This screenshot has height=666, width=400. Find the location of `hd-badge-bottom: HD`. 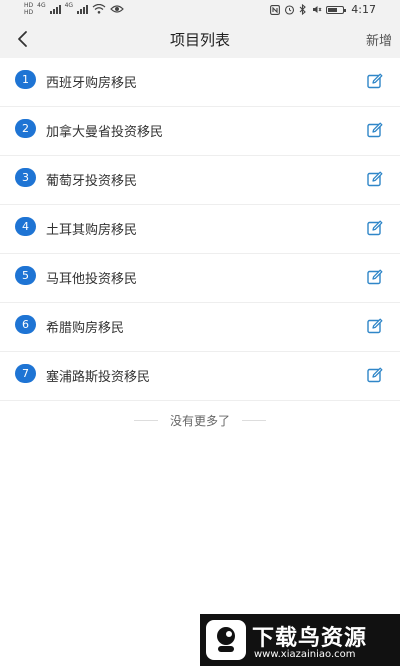

hd-badge-bottom: HD is located at coordinates (29, 12).